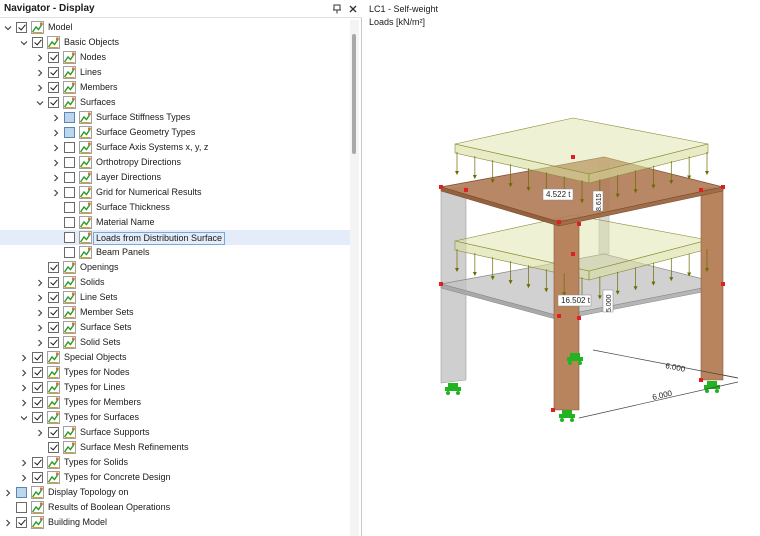 The image size is (760, 536). Describe the element at coordinates (175, 327) in the screenshot. I see `tree-item: Surface Sets` at that location.